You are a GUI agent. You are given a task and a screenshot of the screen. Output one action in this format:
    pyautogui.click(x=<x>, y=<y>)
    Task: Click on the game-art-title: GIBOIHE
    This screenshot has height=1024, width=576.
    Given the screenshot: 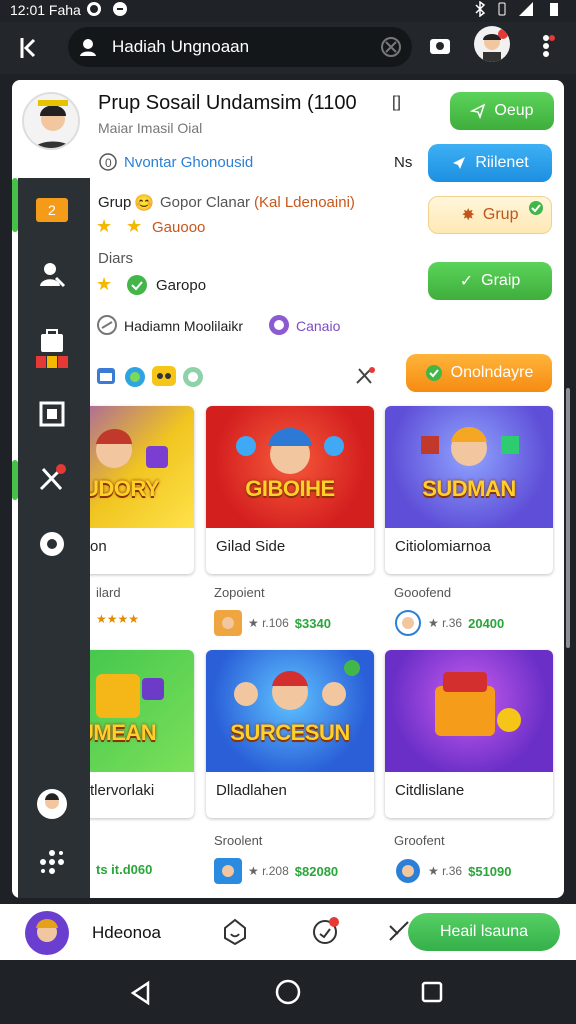 What is the action you would take?
    pyautogui.click(x=290, y=488)
    